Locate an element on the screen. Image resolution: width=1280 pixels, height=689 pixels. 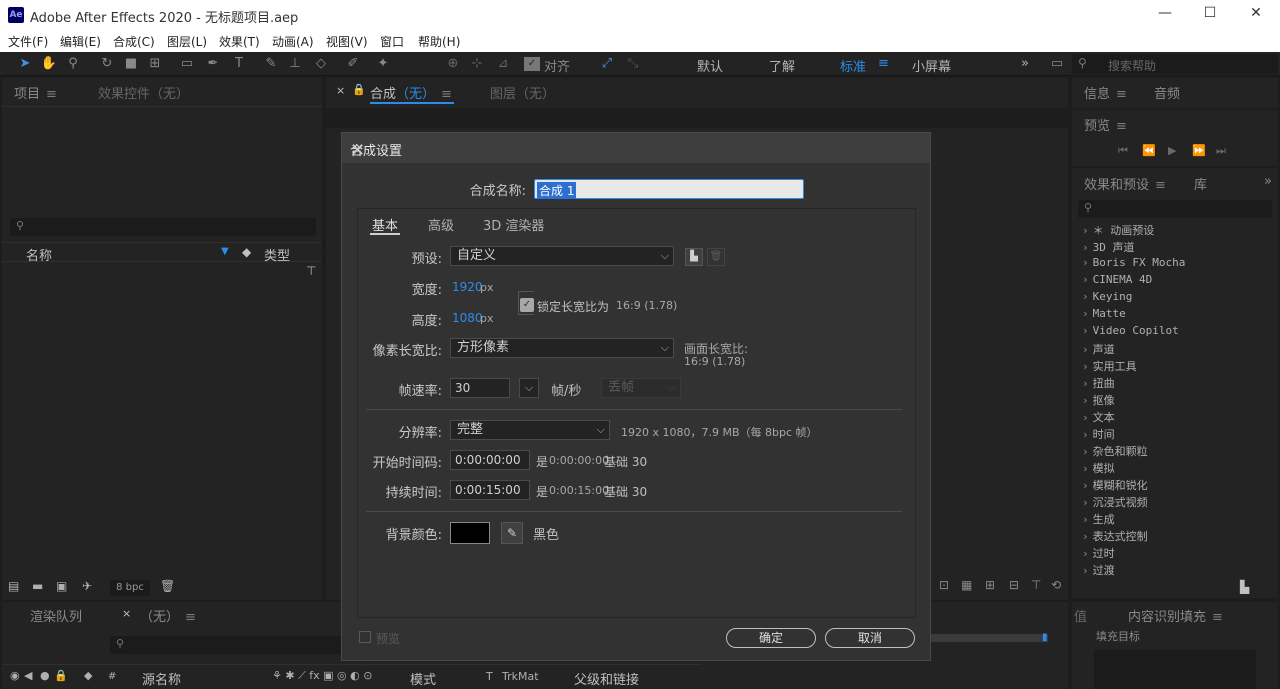
toggle-transparency-icon: ▦ is located at coordinates (966, 585).